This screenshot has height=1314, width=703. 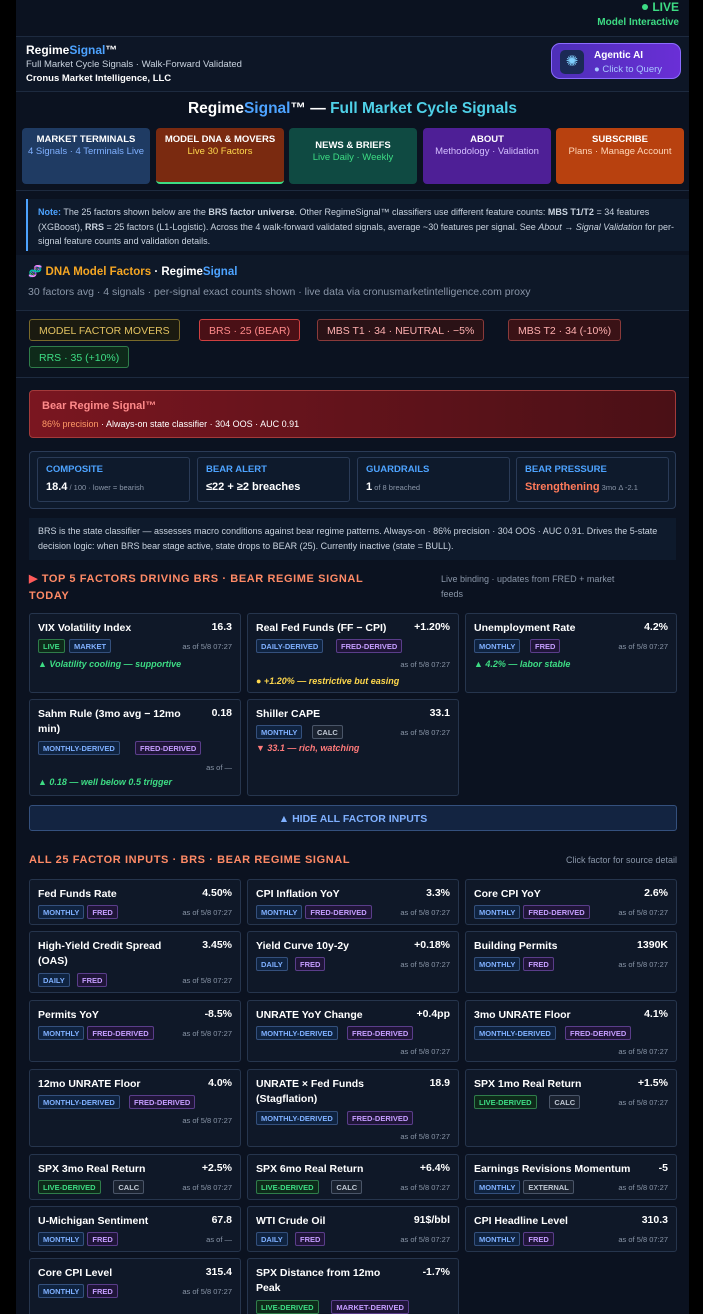 I want to click on dna-heading-c: Signal, so click(x=220, y=272).